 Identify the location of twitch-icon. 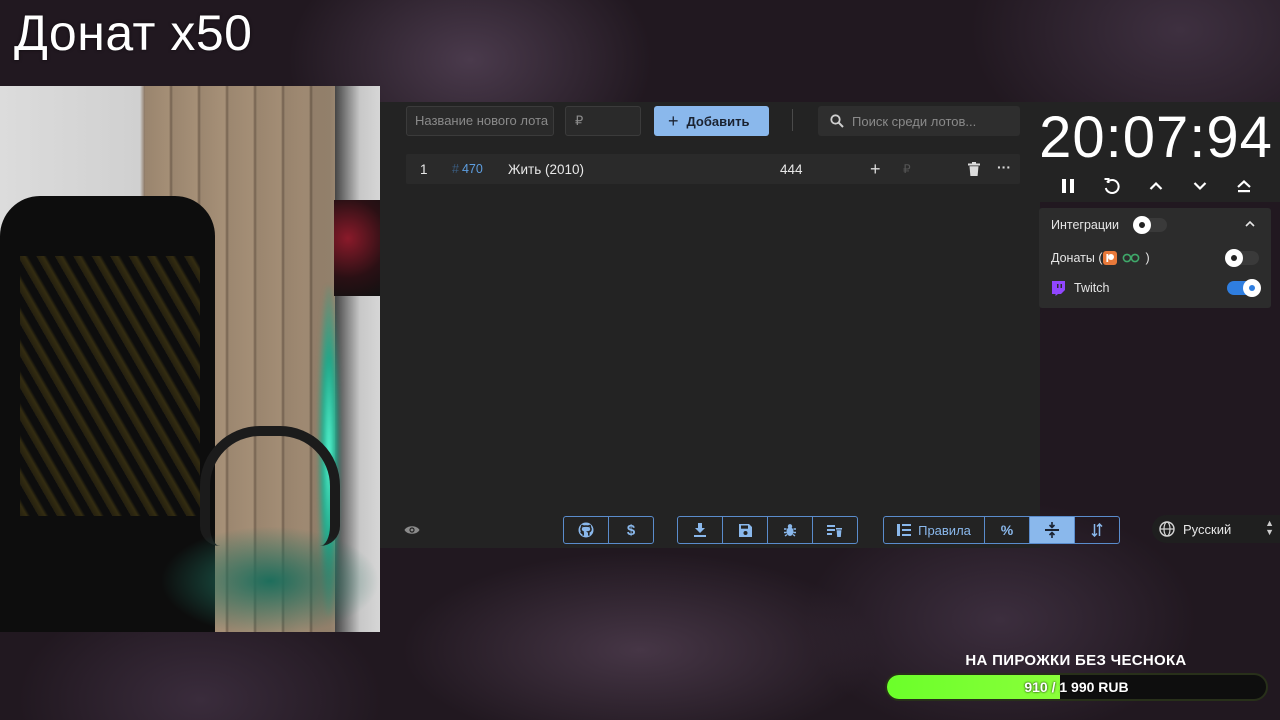
(1058, 288).